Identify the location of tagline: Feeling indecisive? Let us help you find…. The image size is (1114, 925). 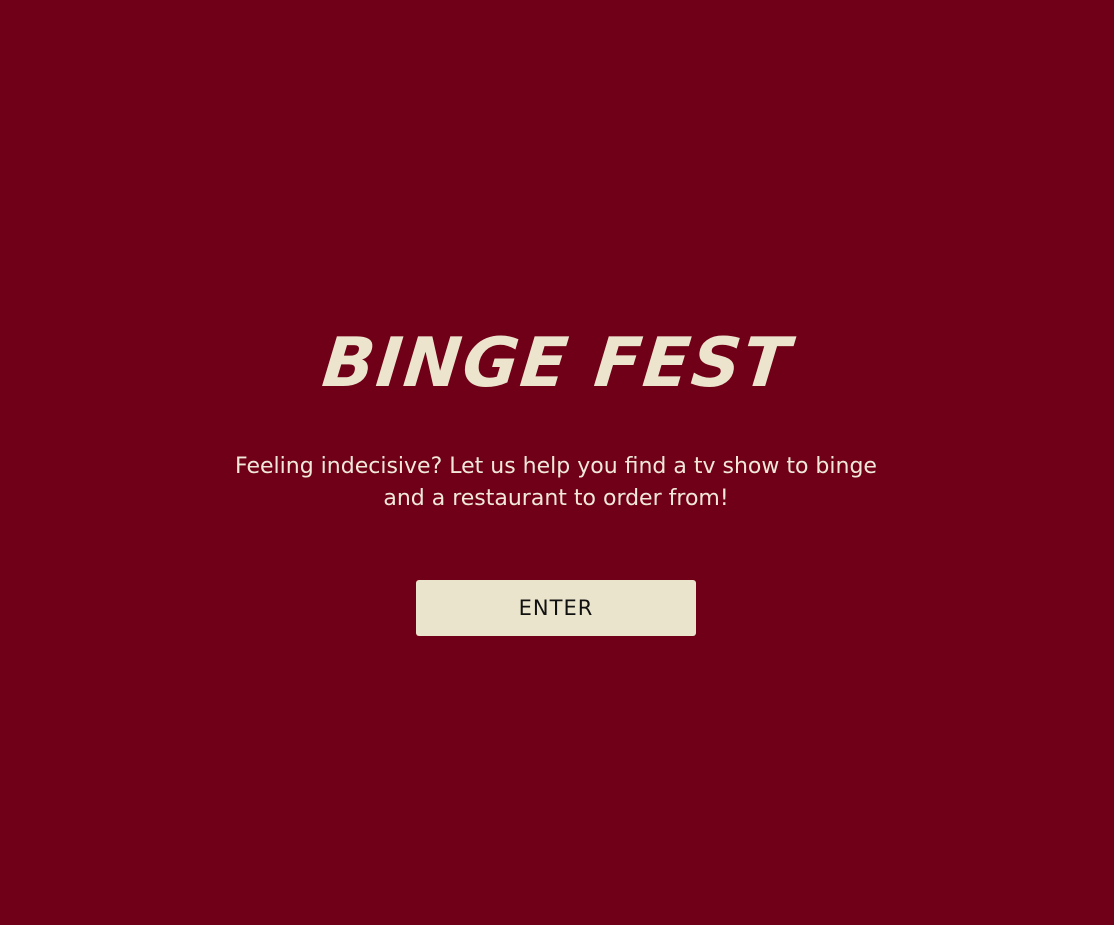
(556, 482).